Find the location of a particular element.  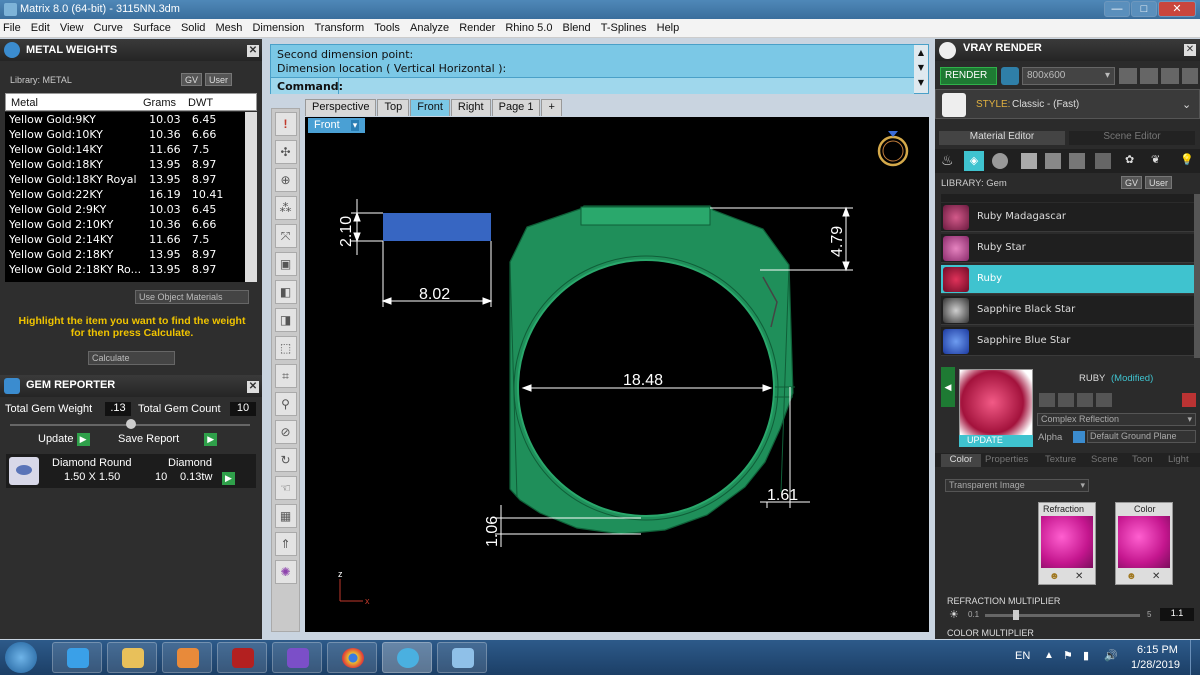

menu-dimension: Dimension is located at coordinates (278, 26).